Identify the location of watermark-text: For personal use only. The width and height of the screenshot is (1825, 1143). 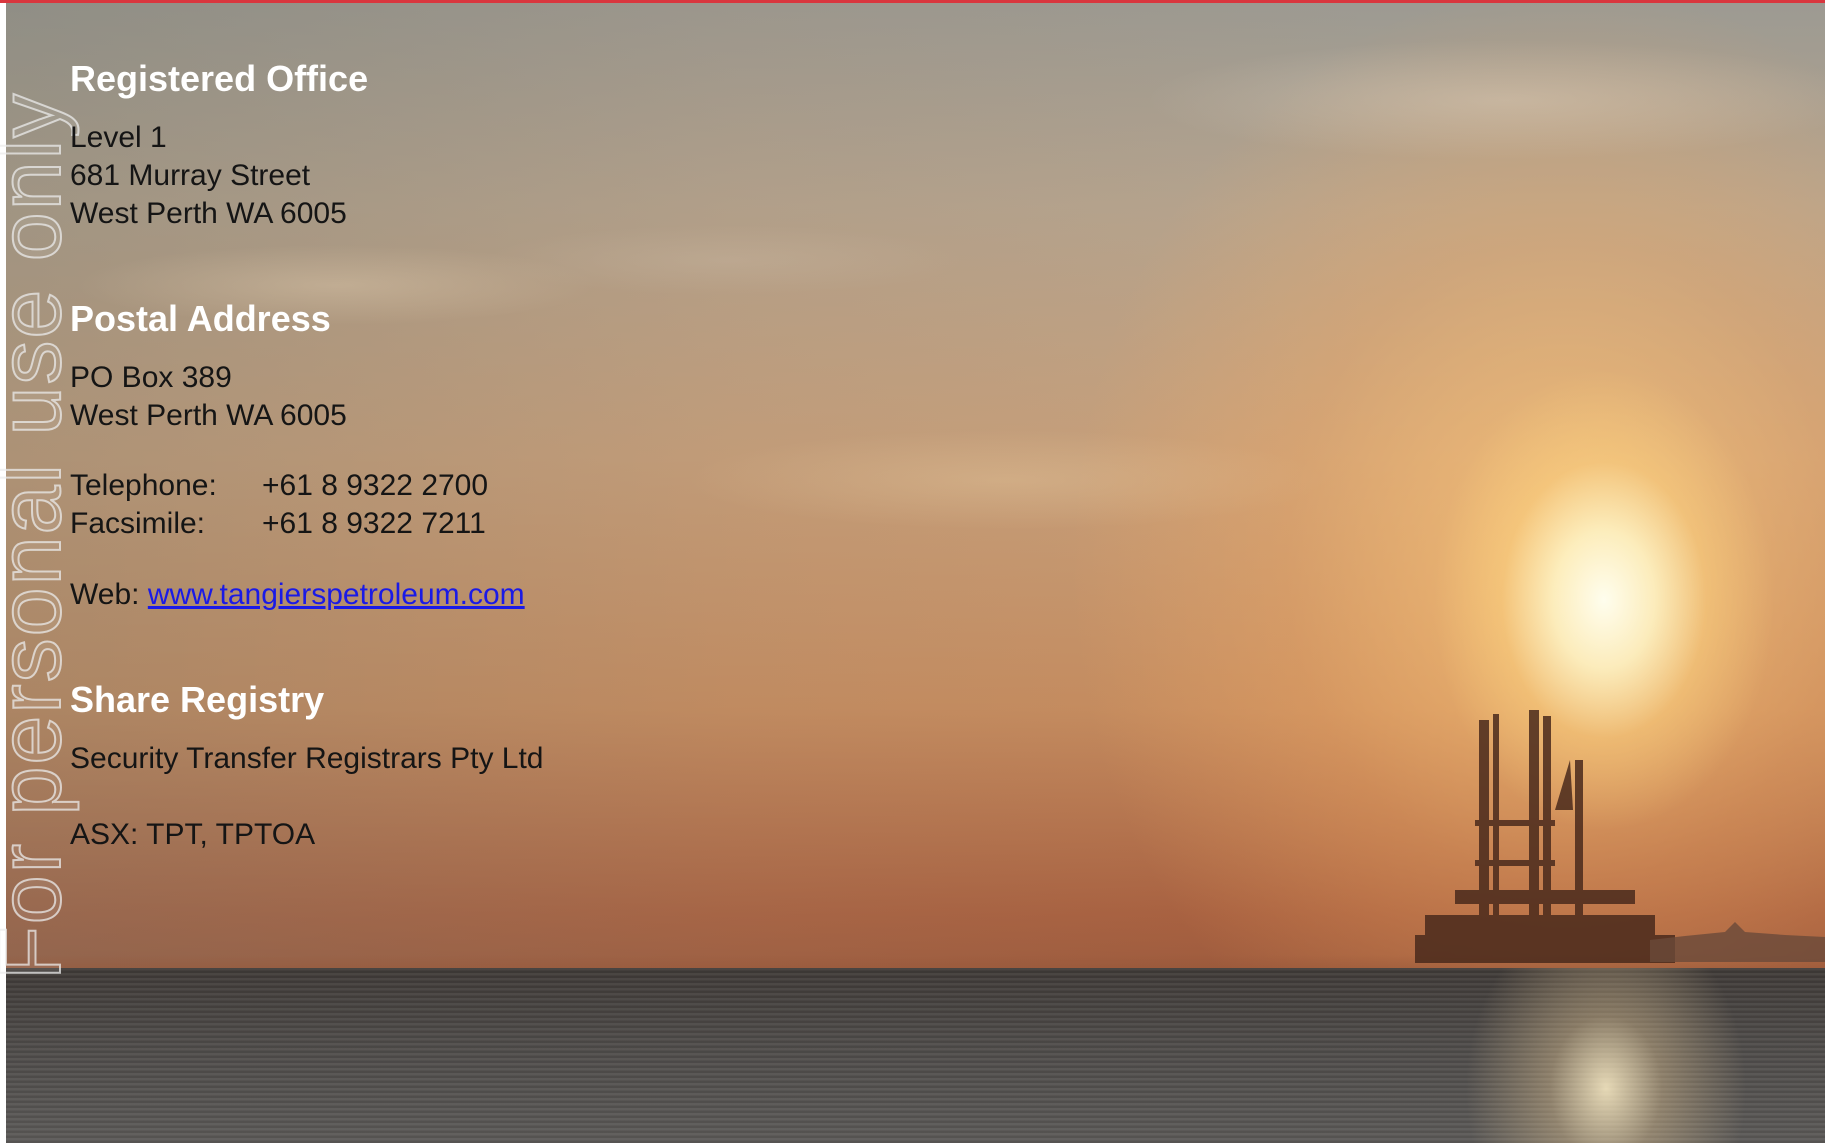
(40, 536).